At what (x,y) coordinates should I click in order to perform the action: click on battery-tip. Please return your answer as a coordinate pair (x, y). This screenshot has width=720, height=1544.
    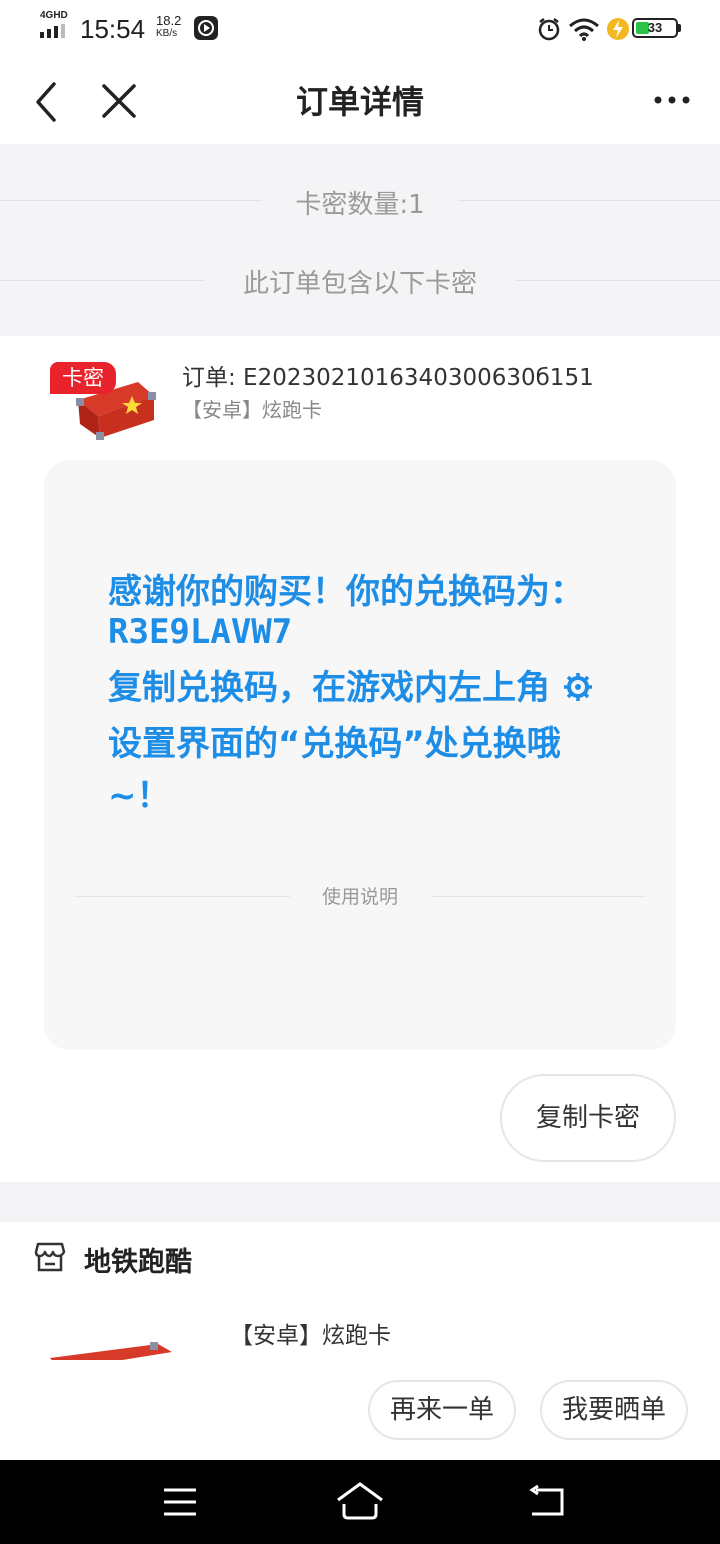
    Looking at the image, I should click on (679, 28).